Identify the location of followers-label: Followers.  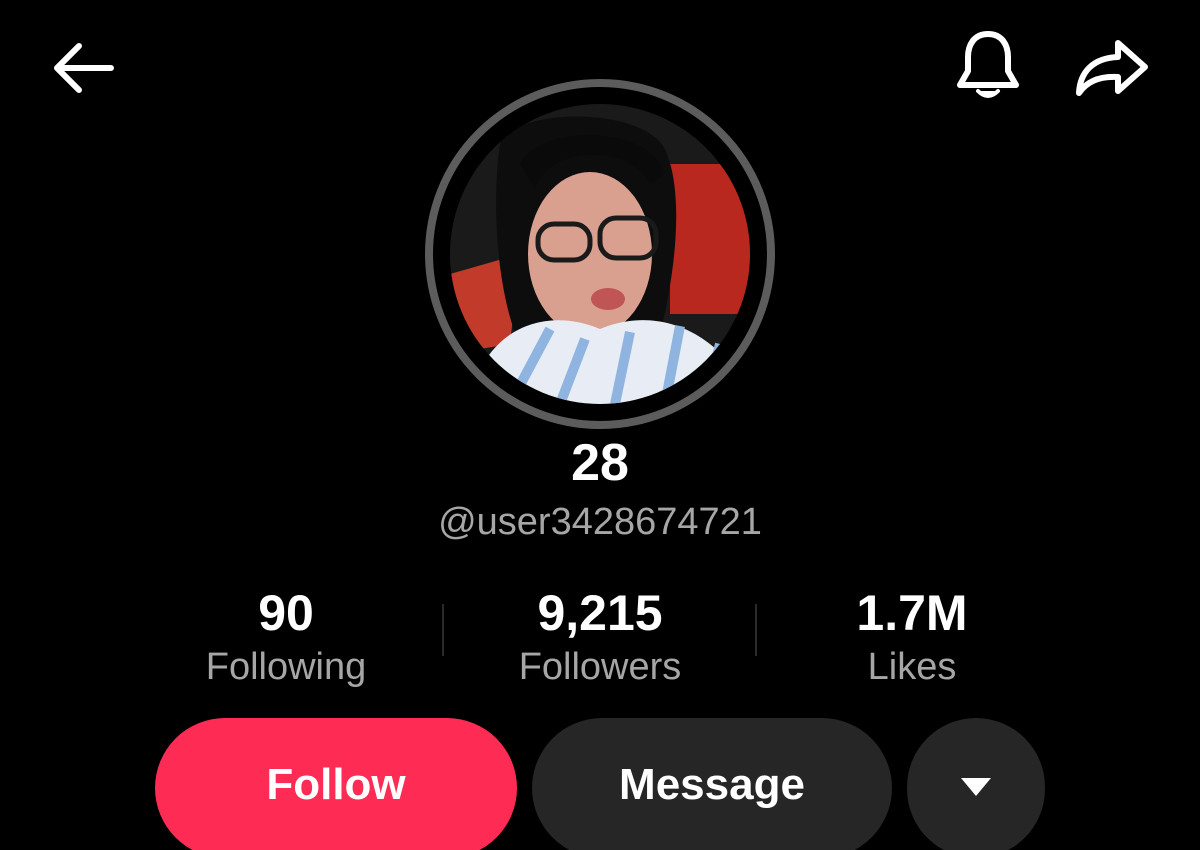
(600, 667).